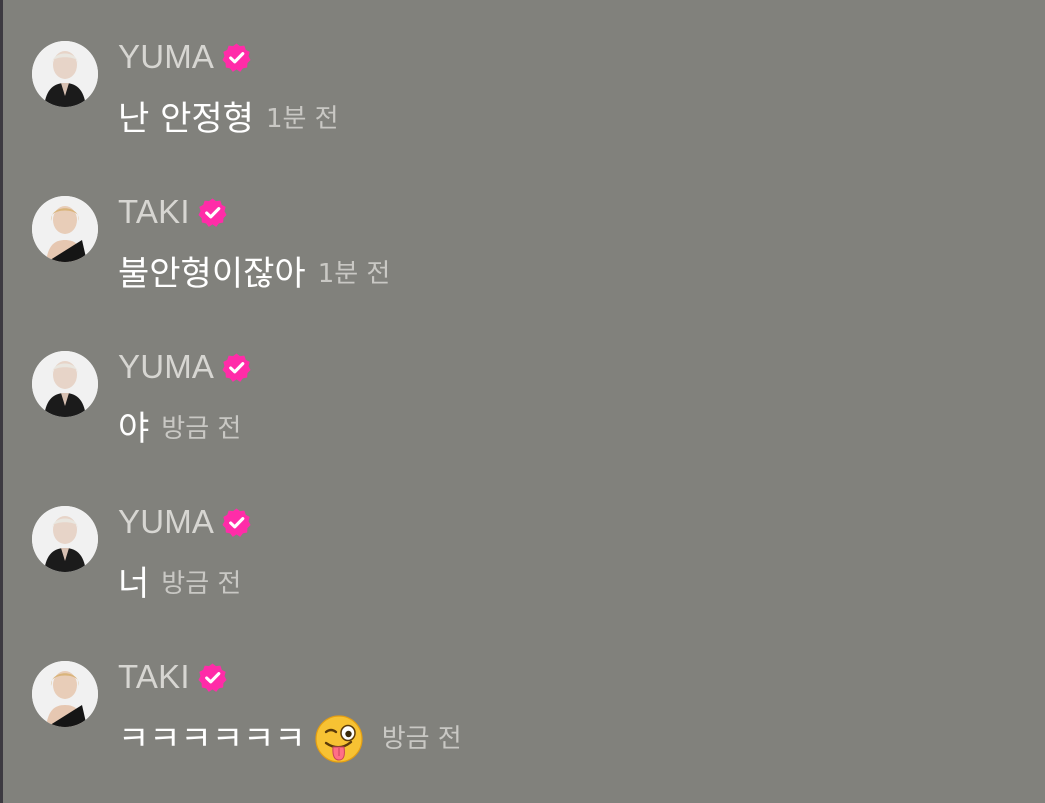  What do you see at coordinates (212, 274) in the screenshot?
I see `message-text: 불안형이잖아` at bounding box center [212, 274].